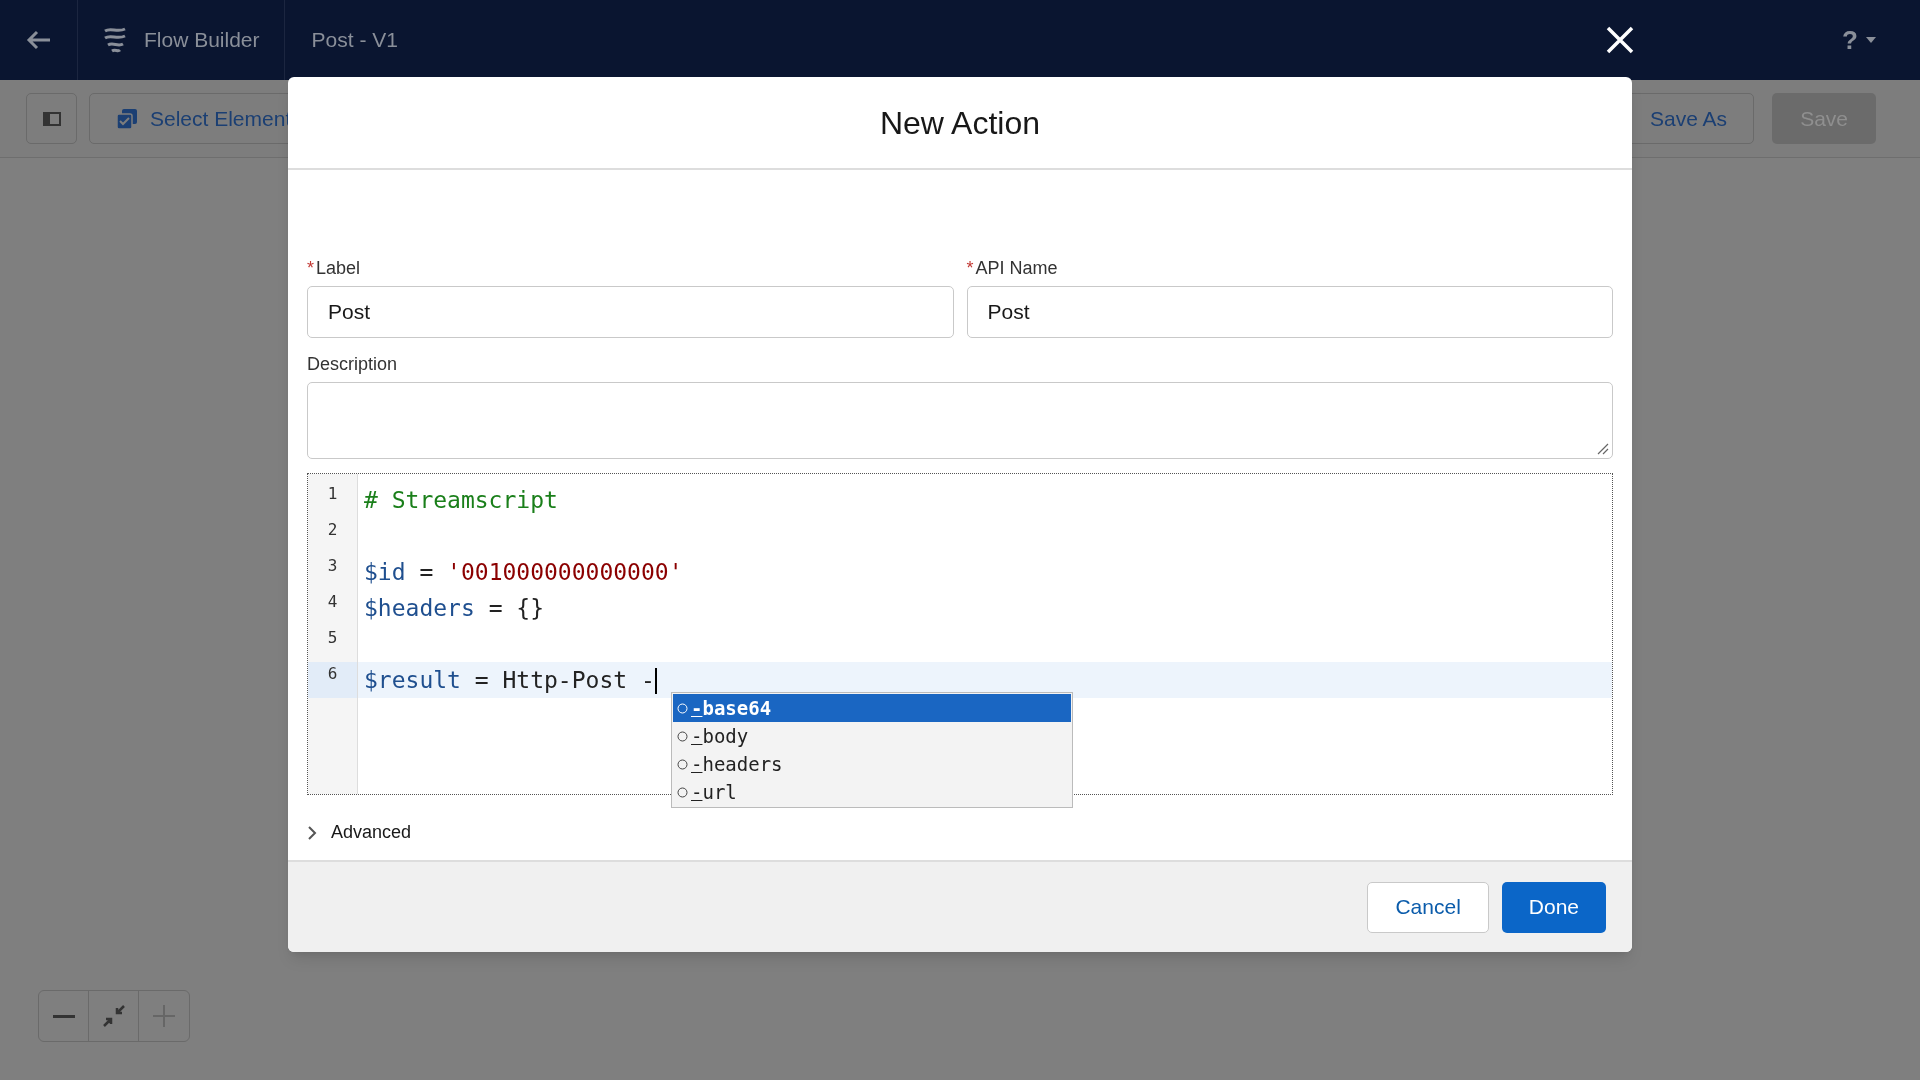  I want to click on cancel-button: Cancel, so click(1428, 907).